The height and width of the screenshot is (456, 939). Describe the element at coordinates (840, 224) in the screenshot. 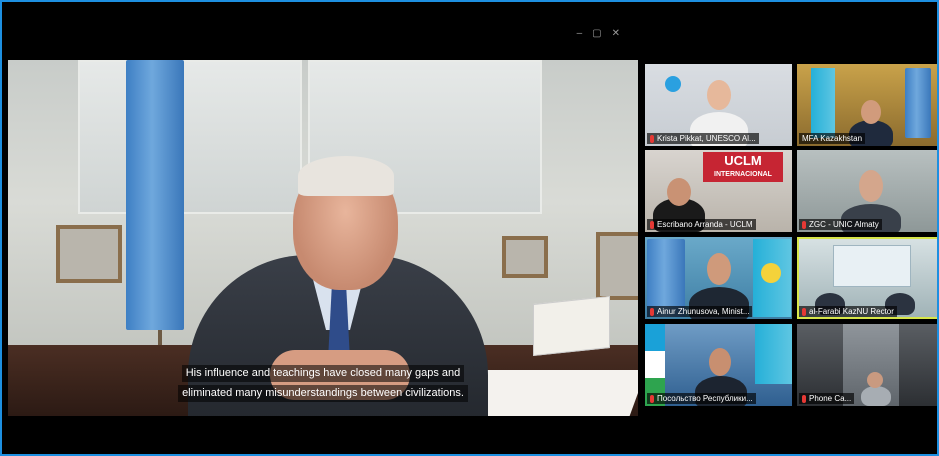

I see `participant-name: ZGC - UNIC Almaty` at that location.